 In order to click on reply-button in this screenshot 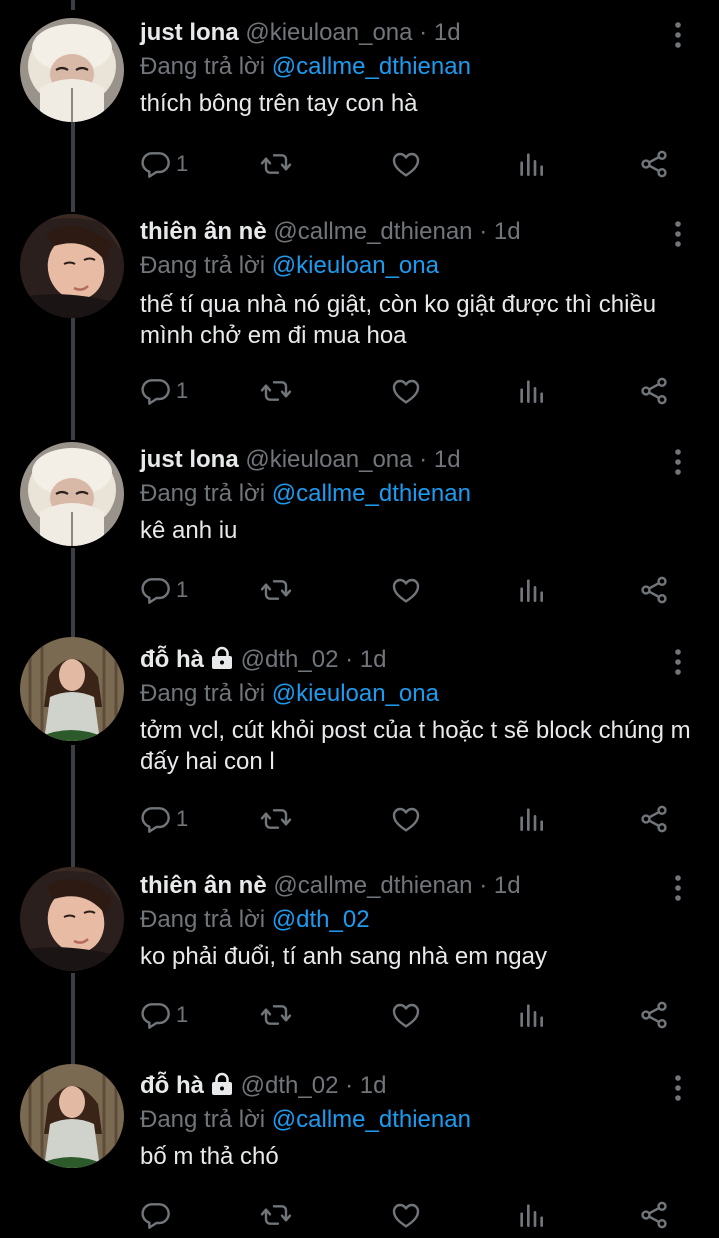, I will do `click(158, 1215)`.